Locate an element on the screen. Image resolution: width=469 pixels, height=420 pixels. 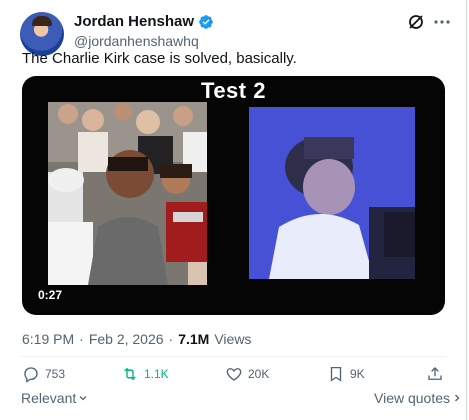
author-name-row: Jordan Henshaw is located at coordinates (144, 21).